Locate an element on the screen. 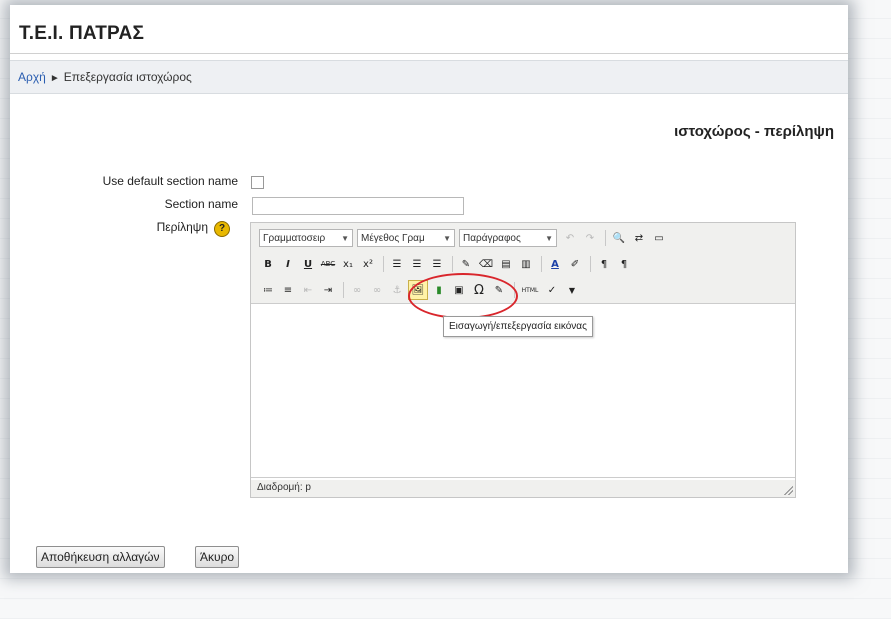  fullscreen-icon: ▭ is located at coordinates (659, 238).